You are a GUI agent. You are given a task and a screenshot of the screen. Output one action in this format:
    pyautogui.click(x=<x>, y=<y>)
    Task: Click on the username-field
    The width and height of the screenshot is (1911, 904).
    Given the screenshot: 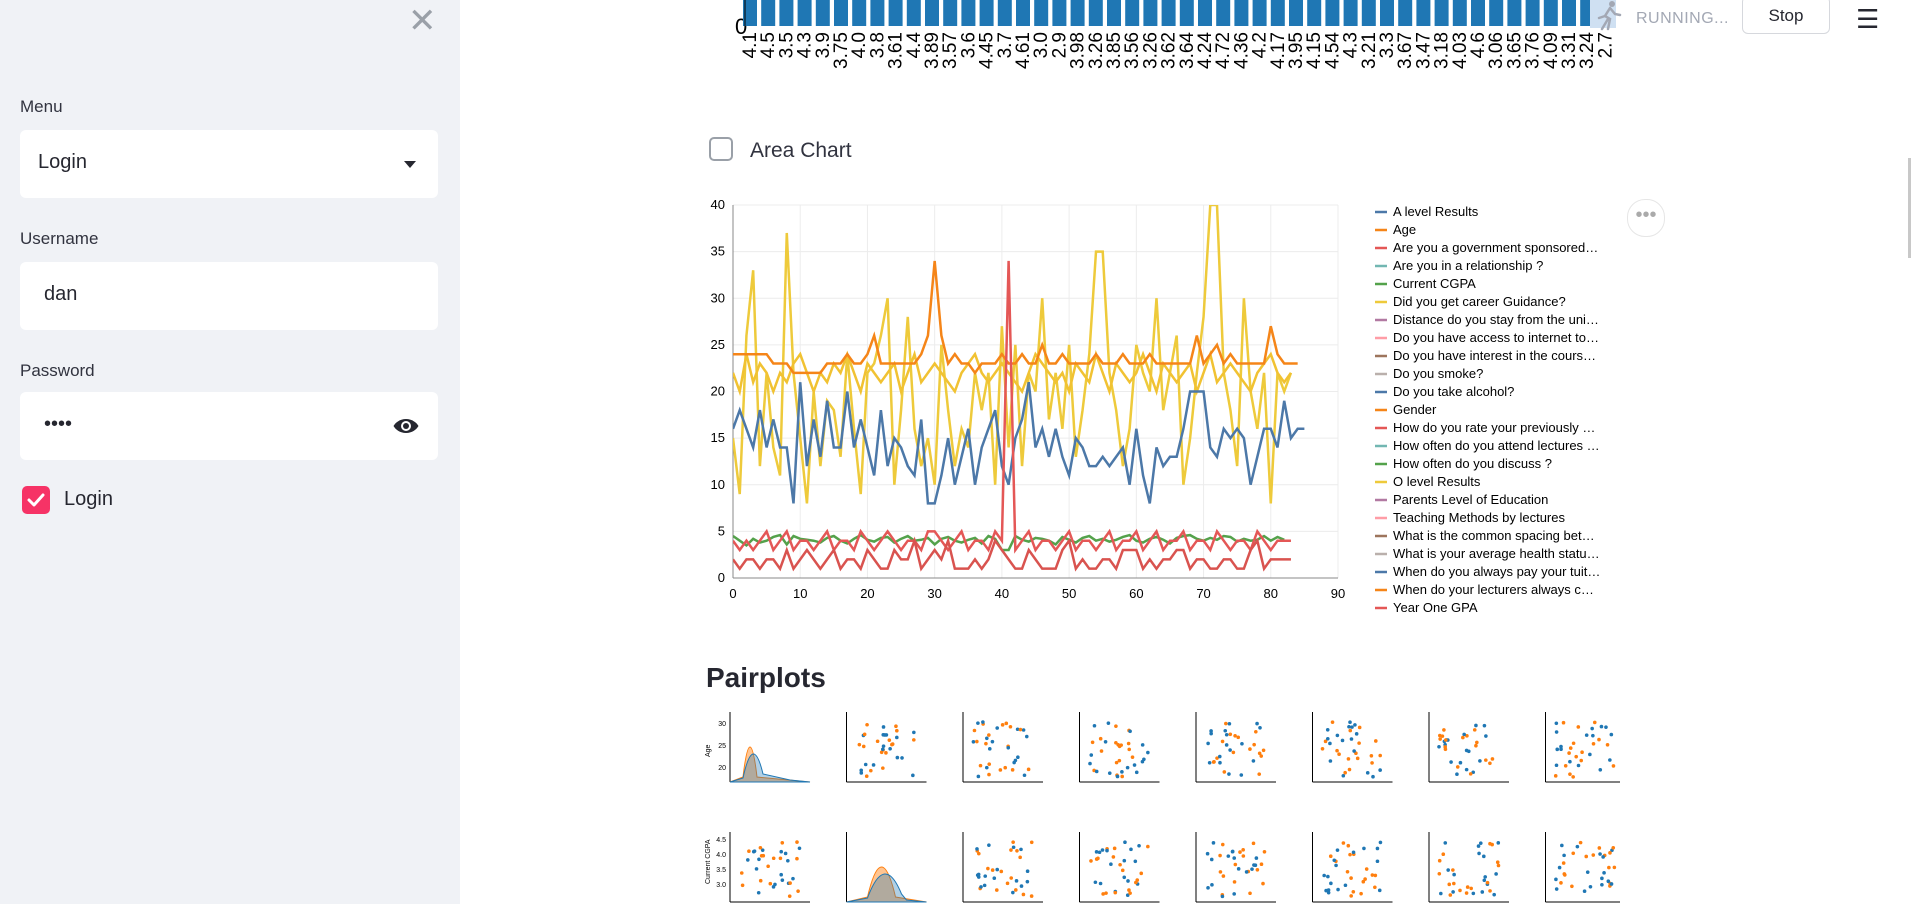 What is the action you would take?
    pyautogui.click(x=229, y=296)
    